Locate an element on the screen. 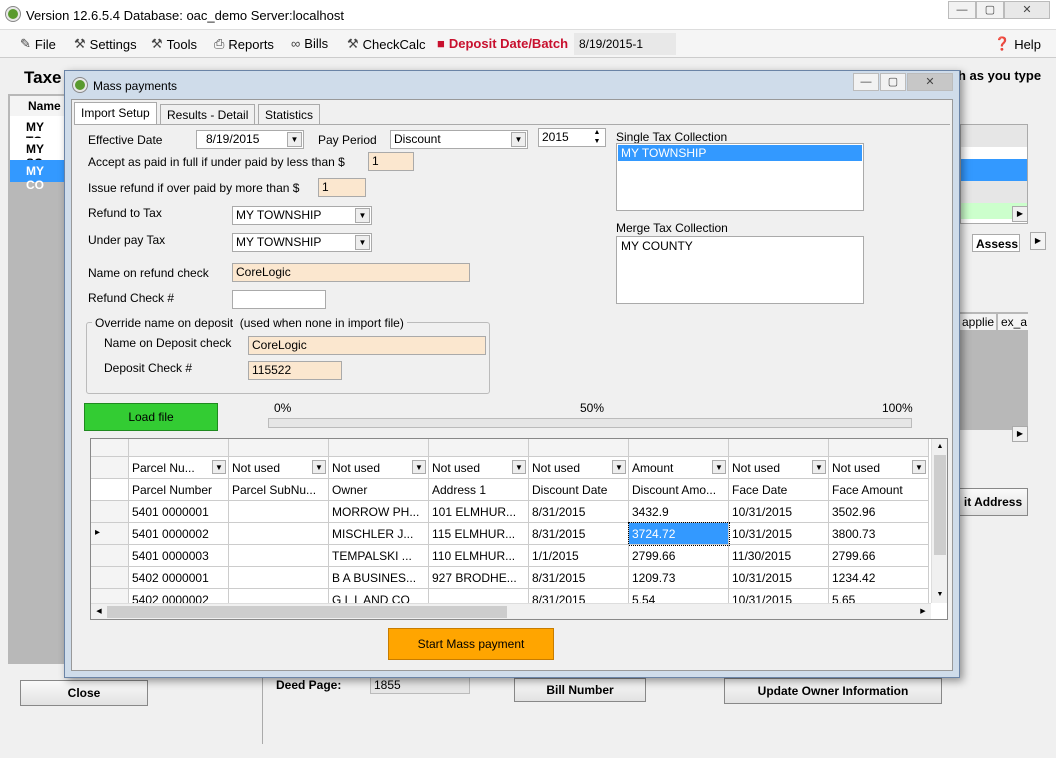 The height and width of the screenshot is (758, 1056). single-tax-list: MY TOWNSHIP is located at coordinates (740, 177).